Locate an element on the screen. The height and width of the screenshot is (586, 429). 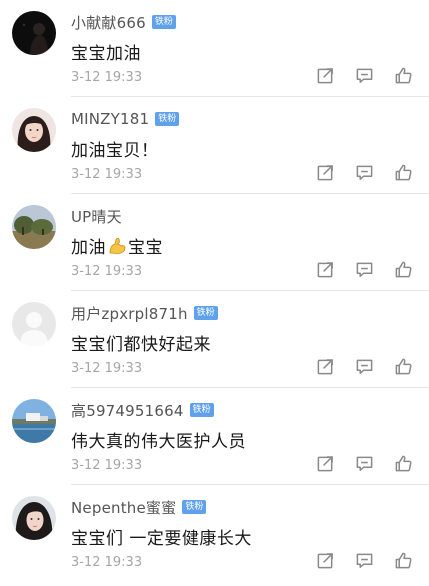
comment-text: 宝宝加油 is located at coordinates (106, 54).